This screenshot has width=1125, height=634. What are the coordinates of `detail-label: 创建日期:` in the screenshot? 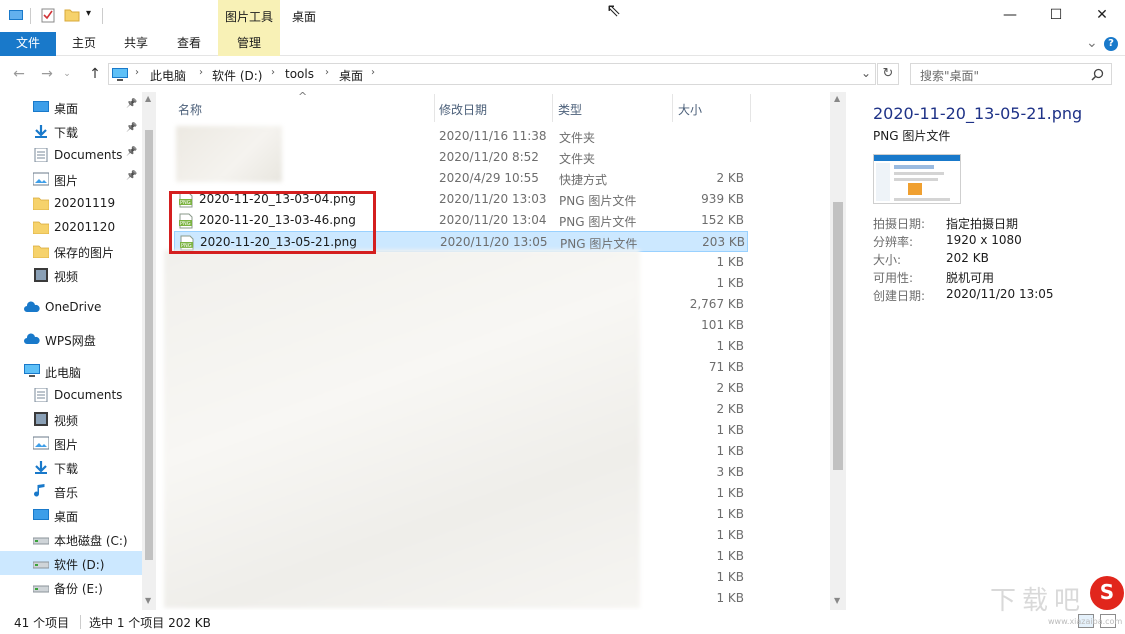 It's located at (899, 296).